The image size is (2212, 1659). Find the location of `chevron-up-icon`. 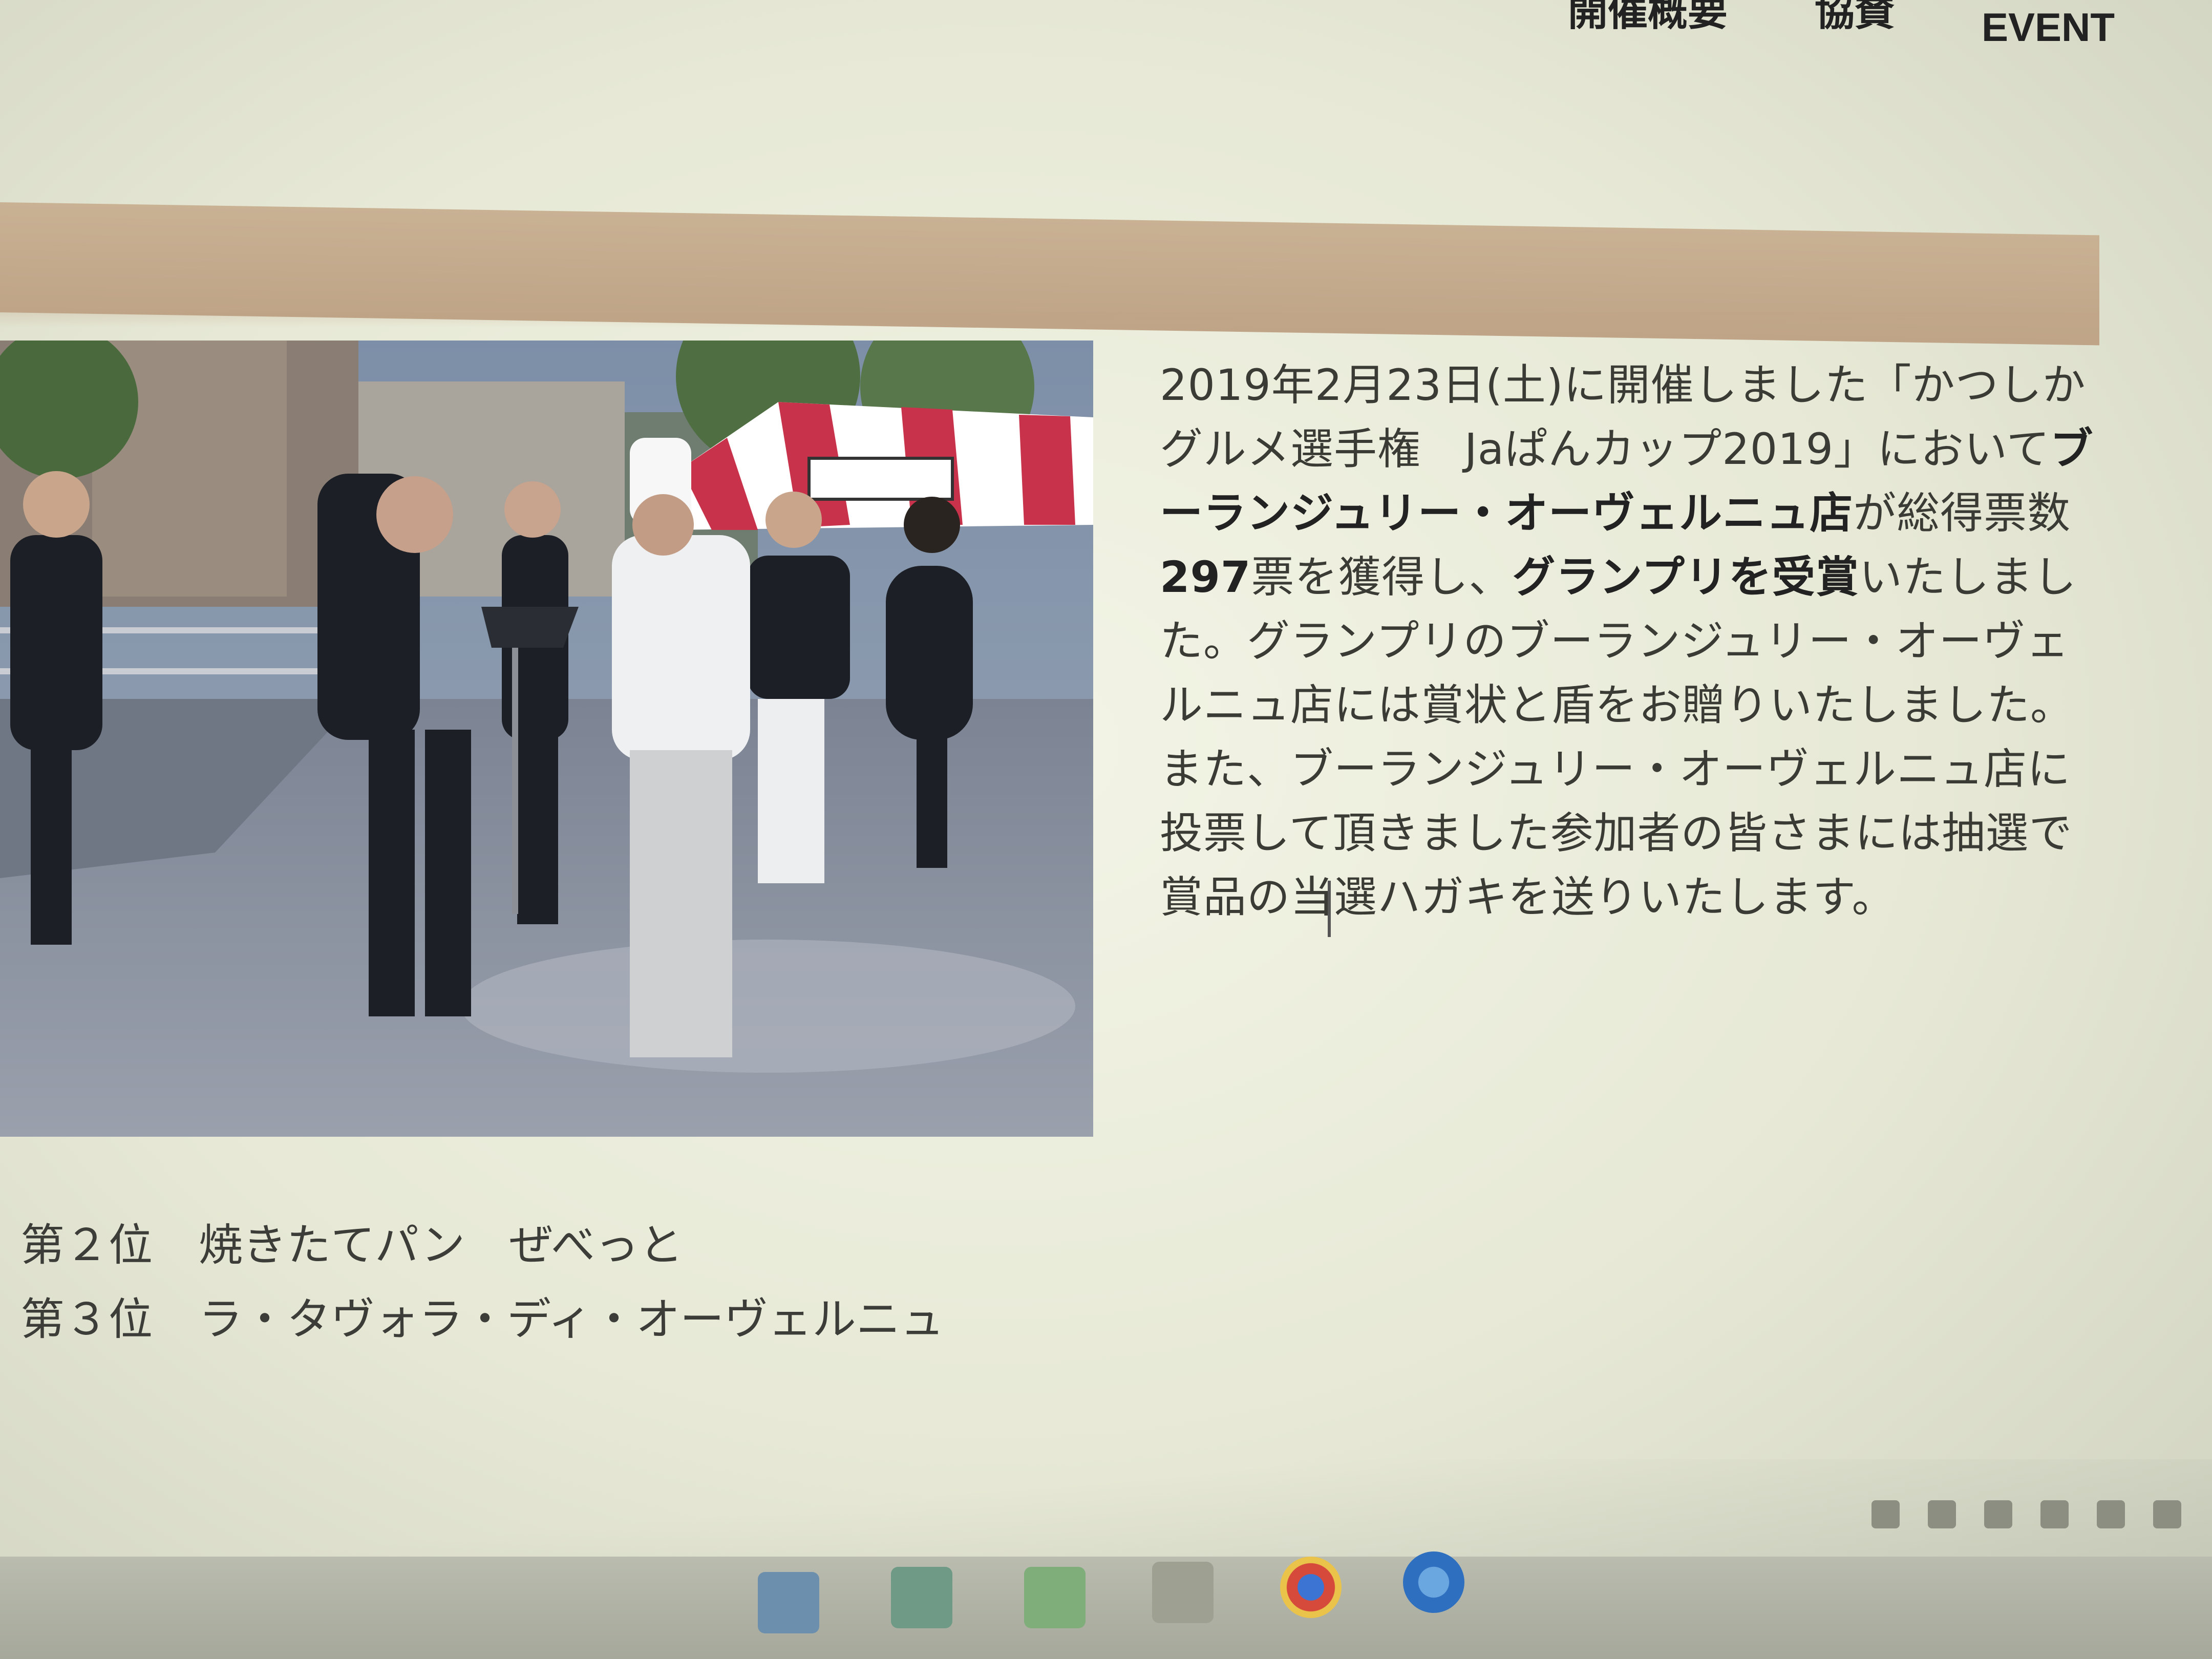

chevron-up-icon is located at coordinates (1942, 1514).